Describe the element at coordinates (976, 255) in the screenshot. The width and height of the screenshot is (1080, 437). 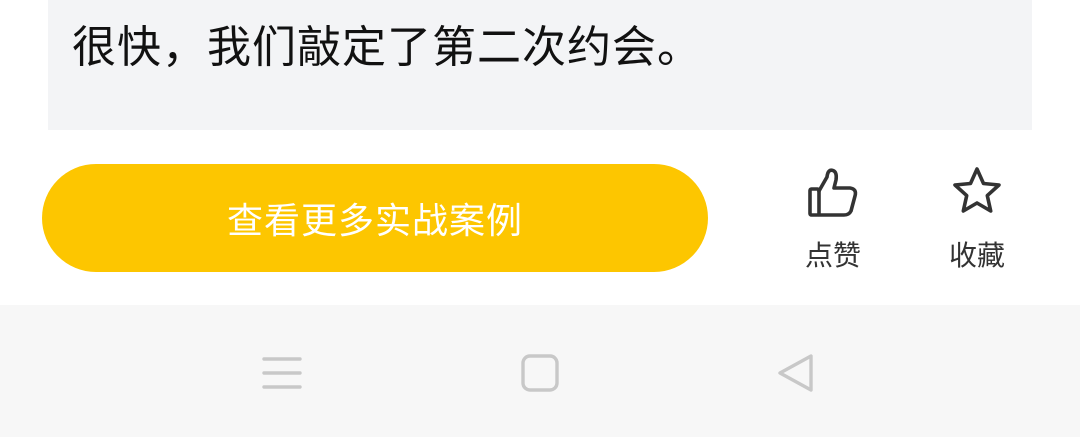
I see `favorite-label: 收藏` at that location.